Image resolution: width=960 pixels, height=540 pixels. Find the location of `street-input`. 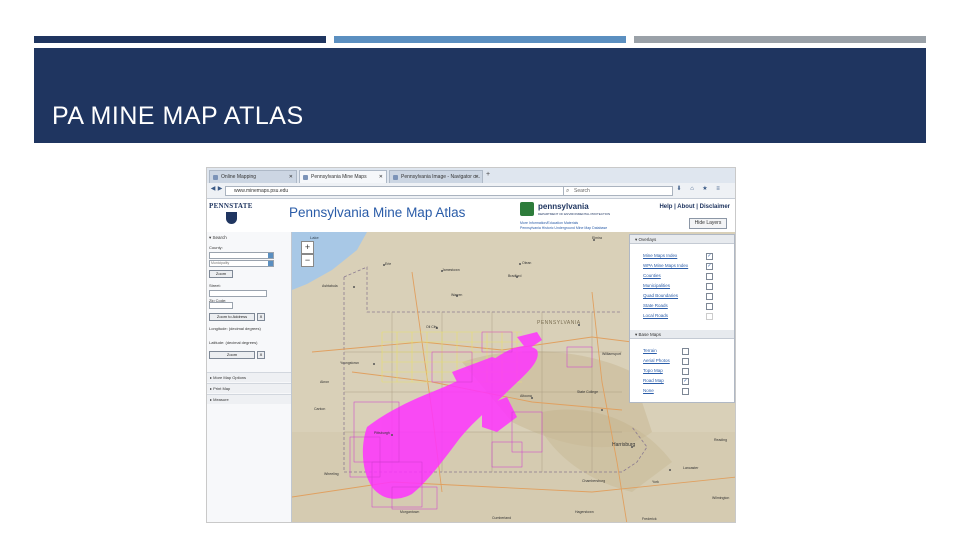

street-input is located at coordinates (238, 293).